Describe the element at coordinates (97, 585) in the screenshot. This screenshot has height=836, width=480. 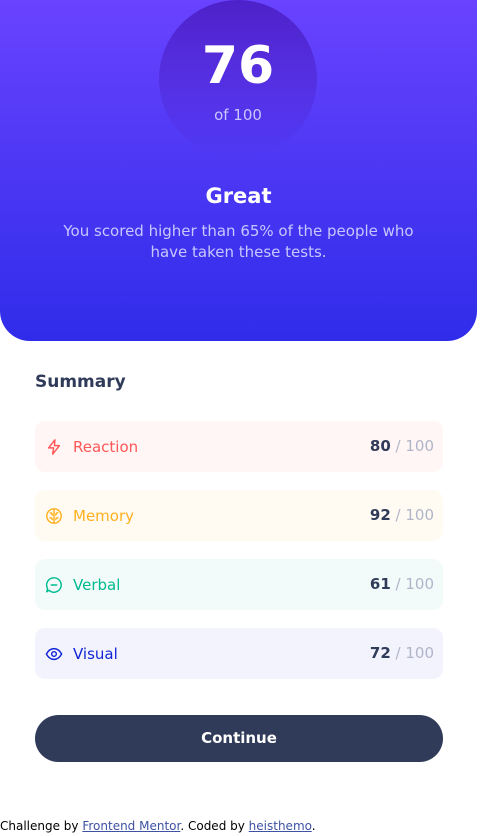
I see `summary-item-label: Verbal` at that location.